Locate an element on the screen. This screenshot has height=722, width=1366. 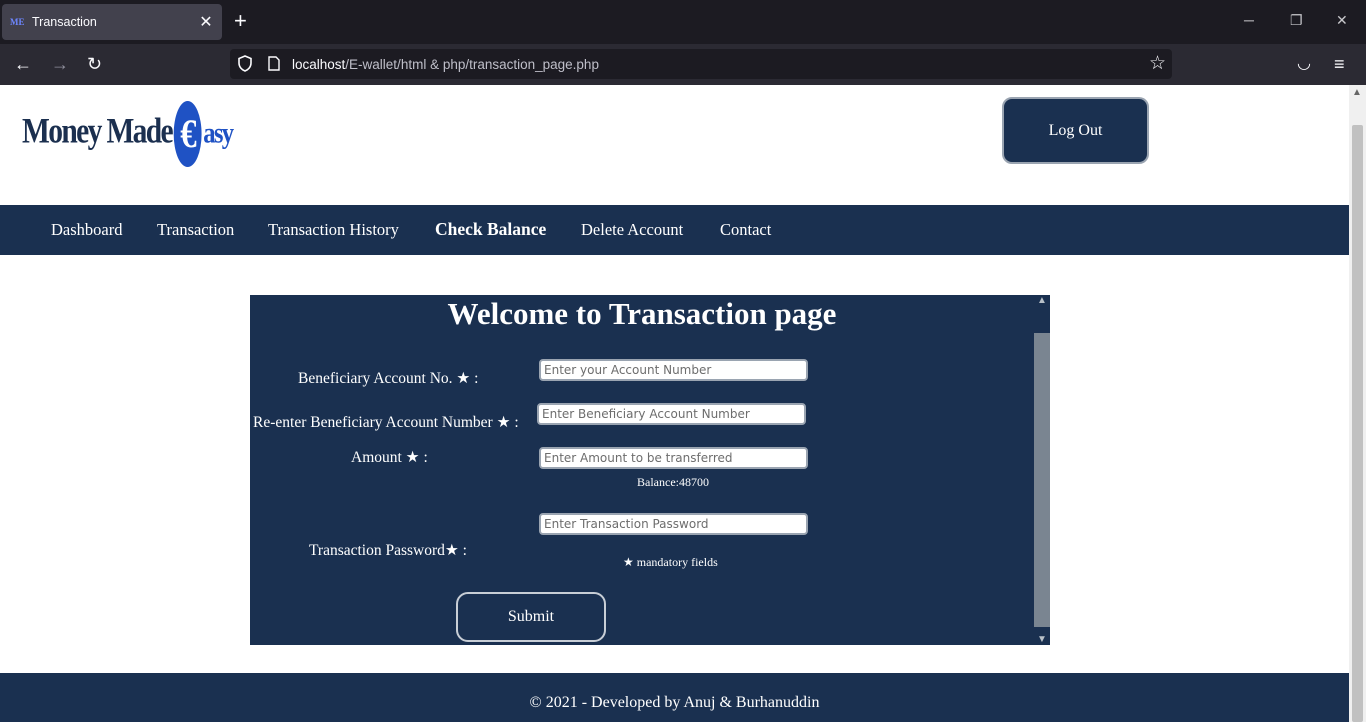
close-window-icon: ✕ is located at coordinates (1342, 20).